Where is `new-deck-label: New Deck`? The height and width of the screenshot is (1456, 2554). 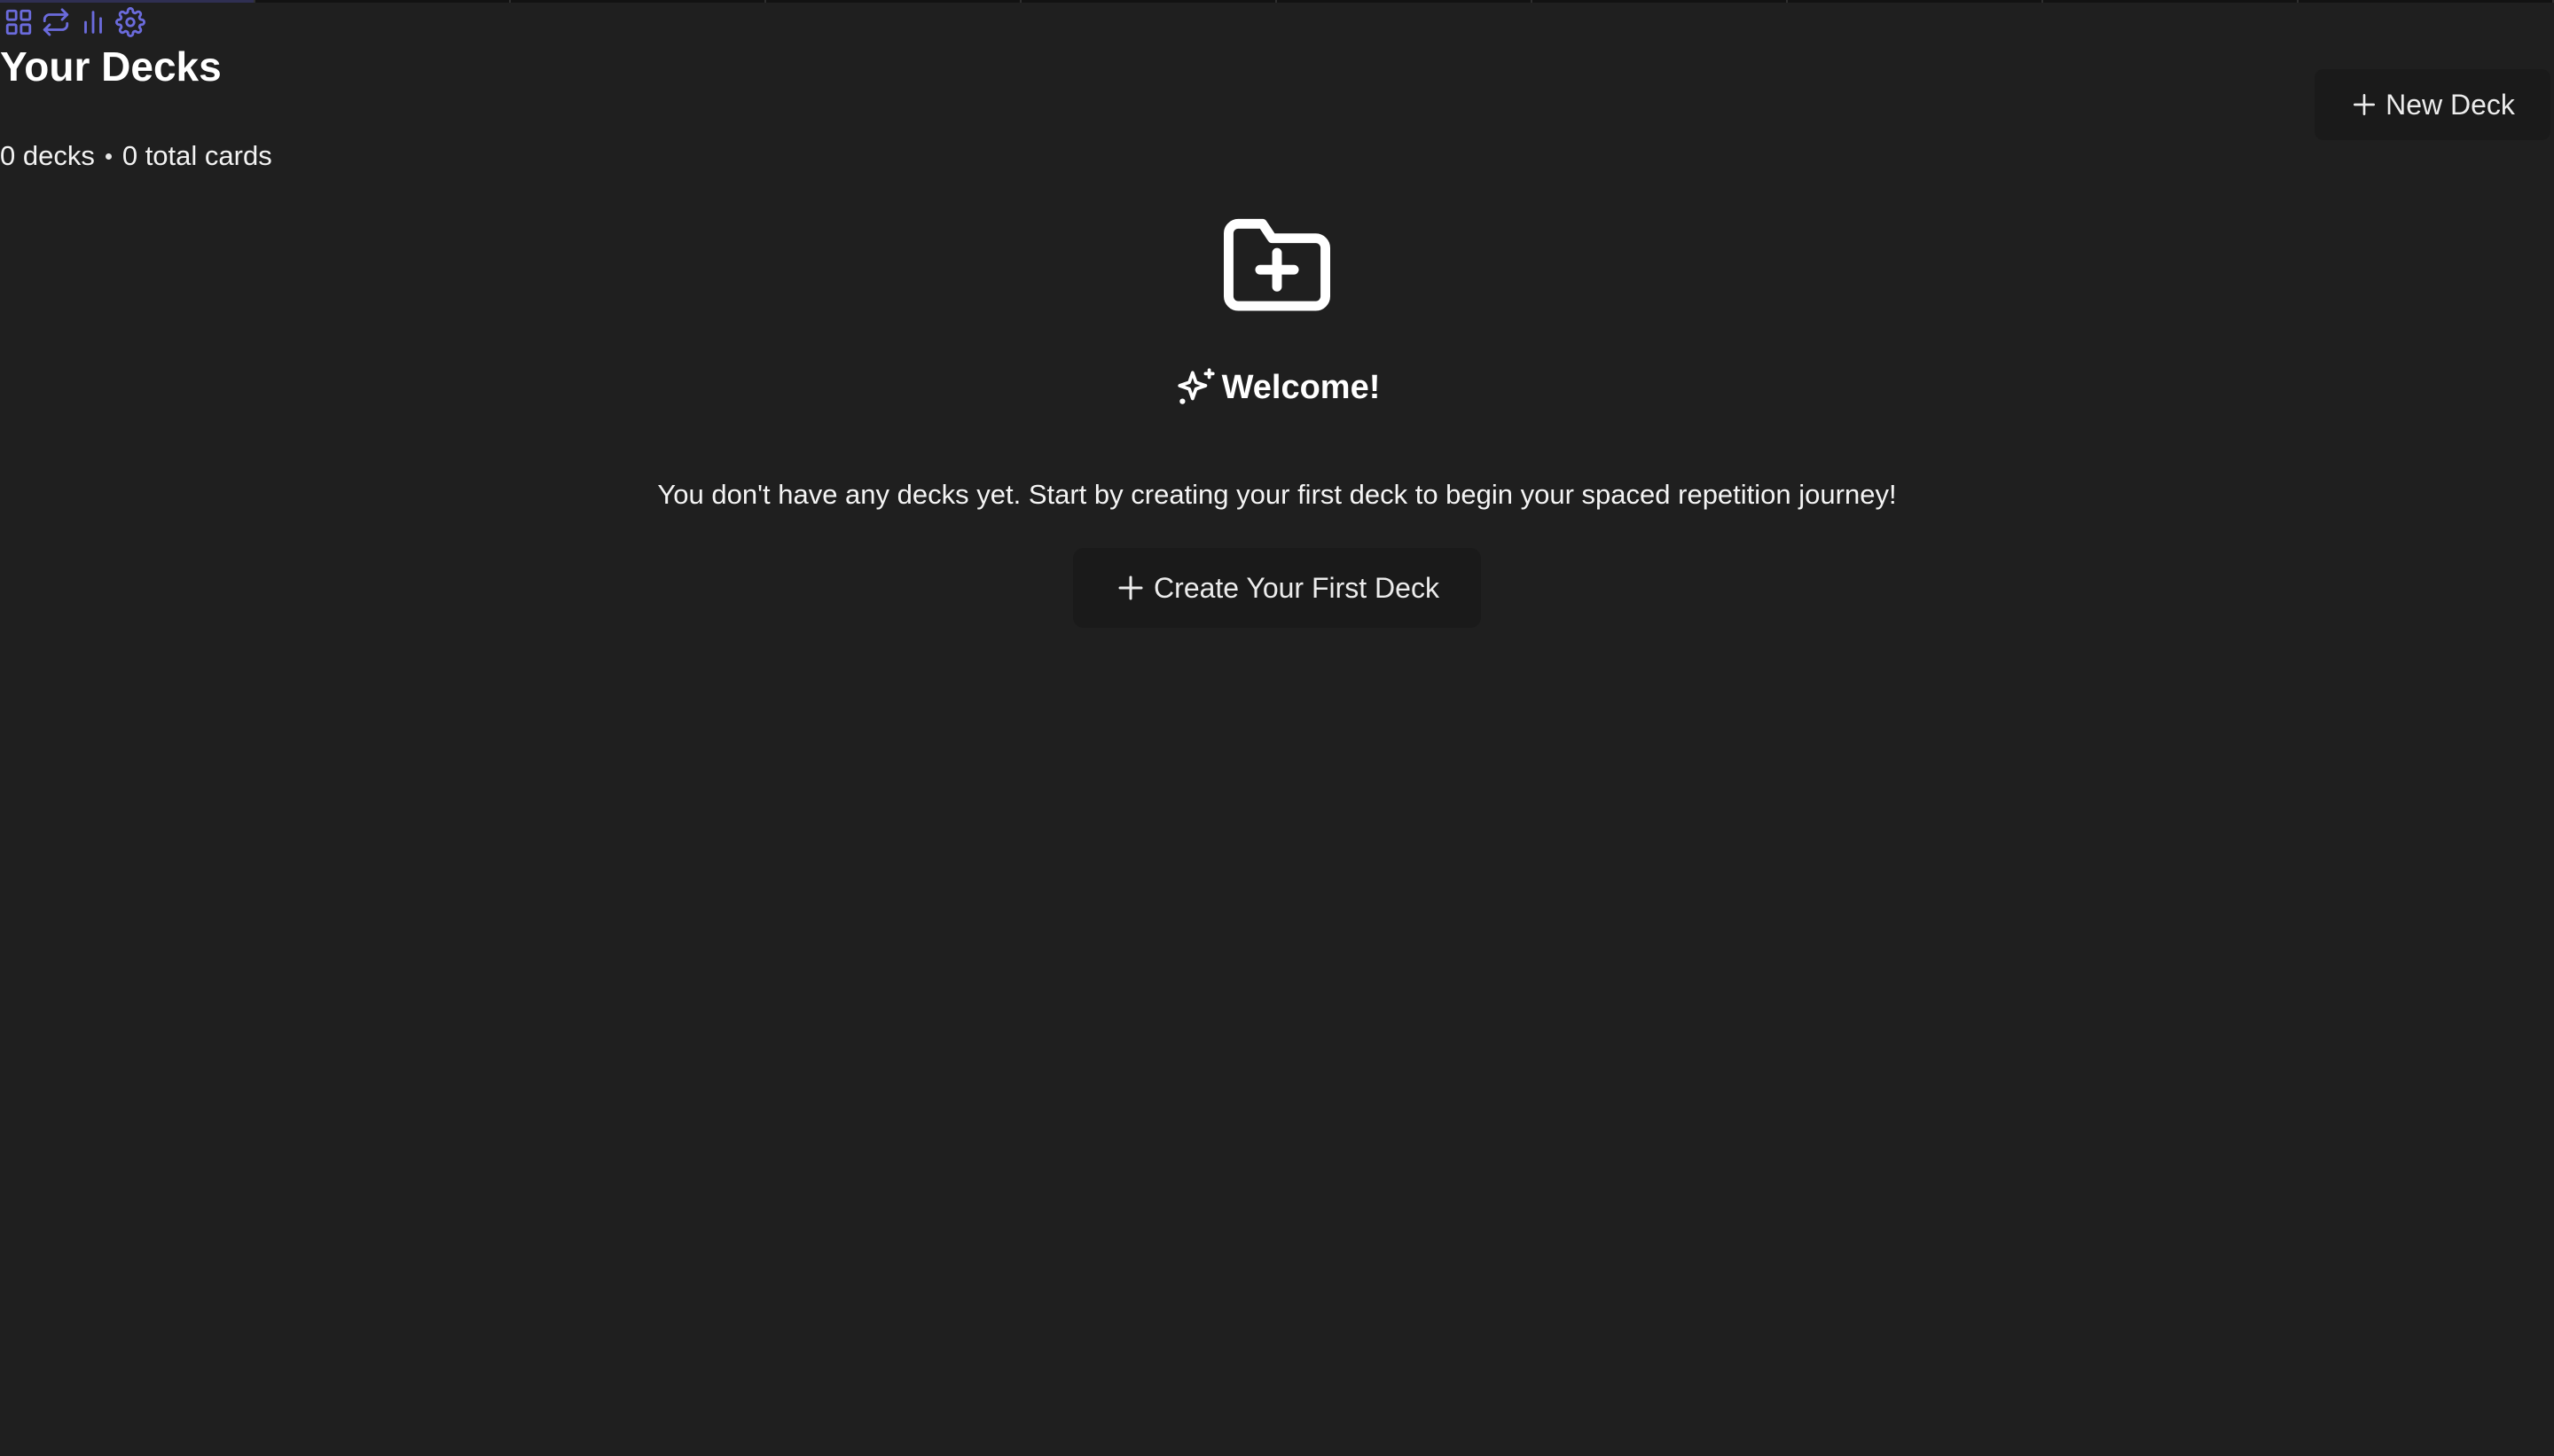
new-deck-label: New Deck is located at coordinates (2450, 104).